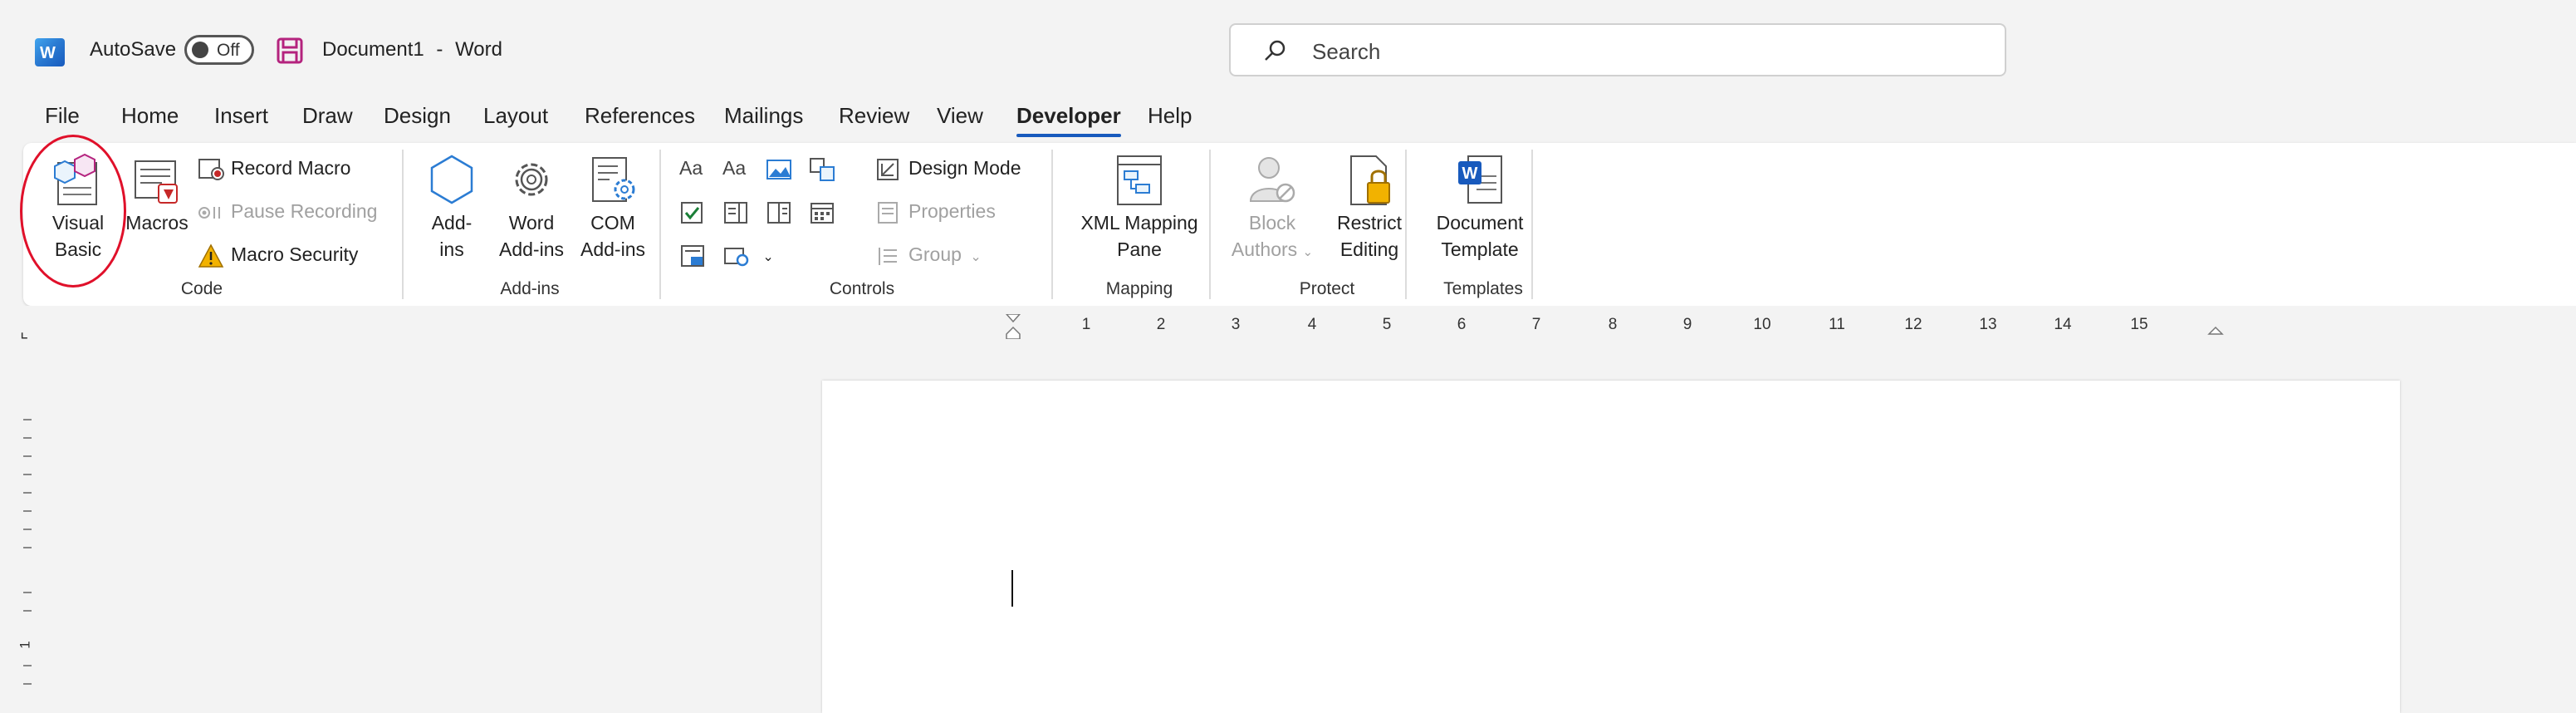  I want to click on restrict-editing-label-2: Editing, so click(1369, 249).